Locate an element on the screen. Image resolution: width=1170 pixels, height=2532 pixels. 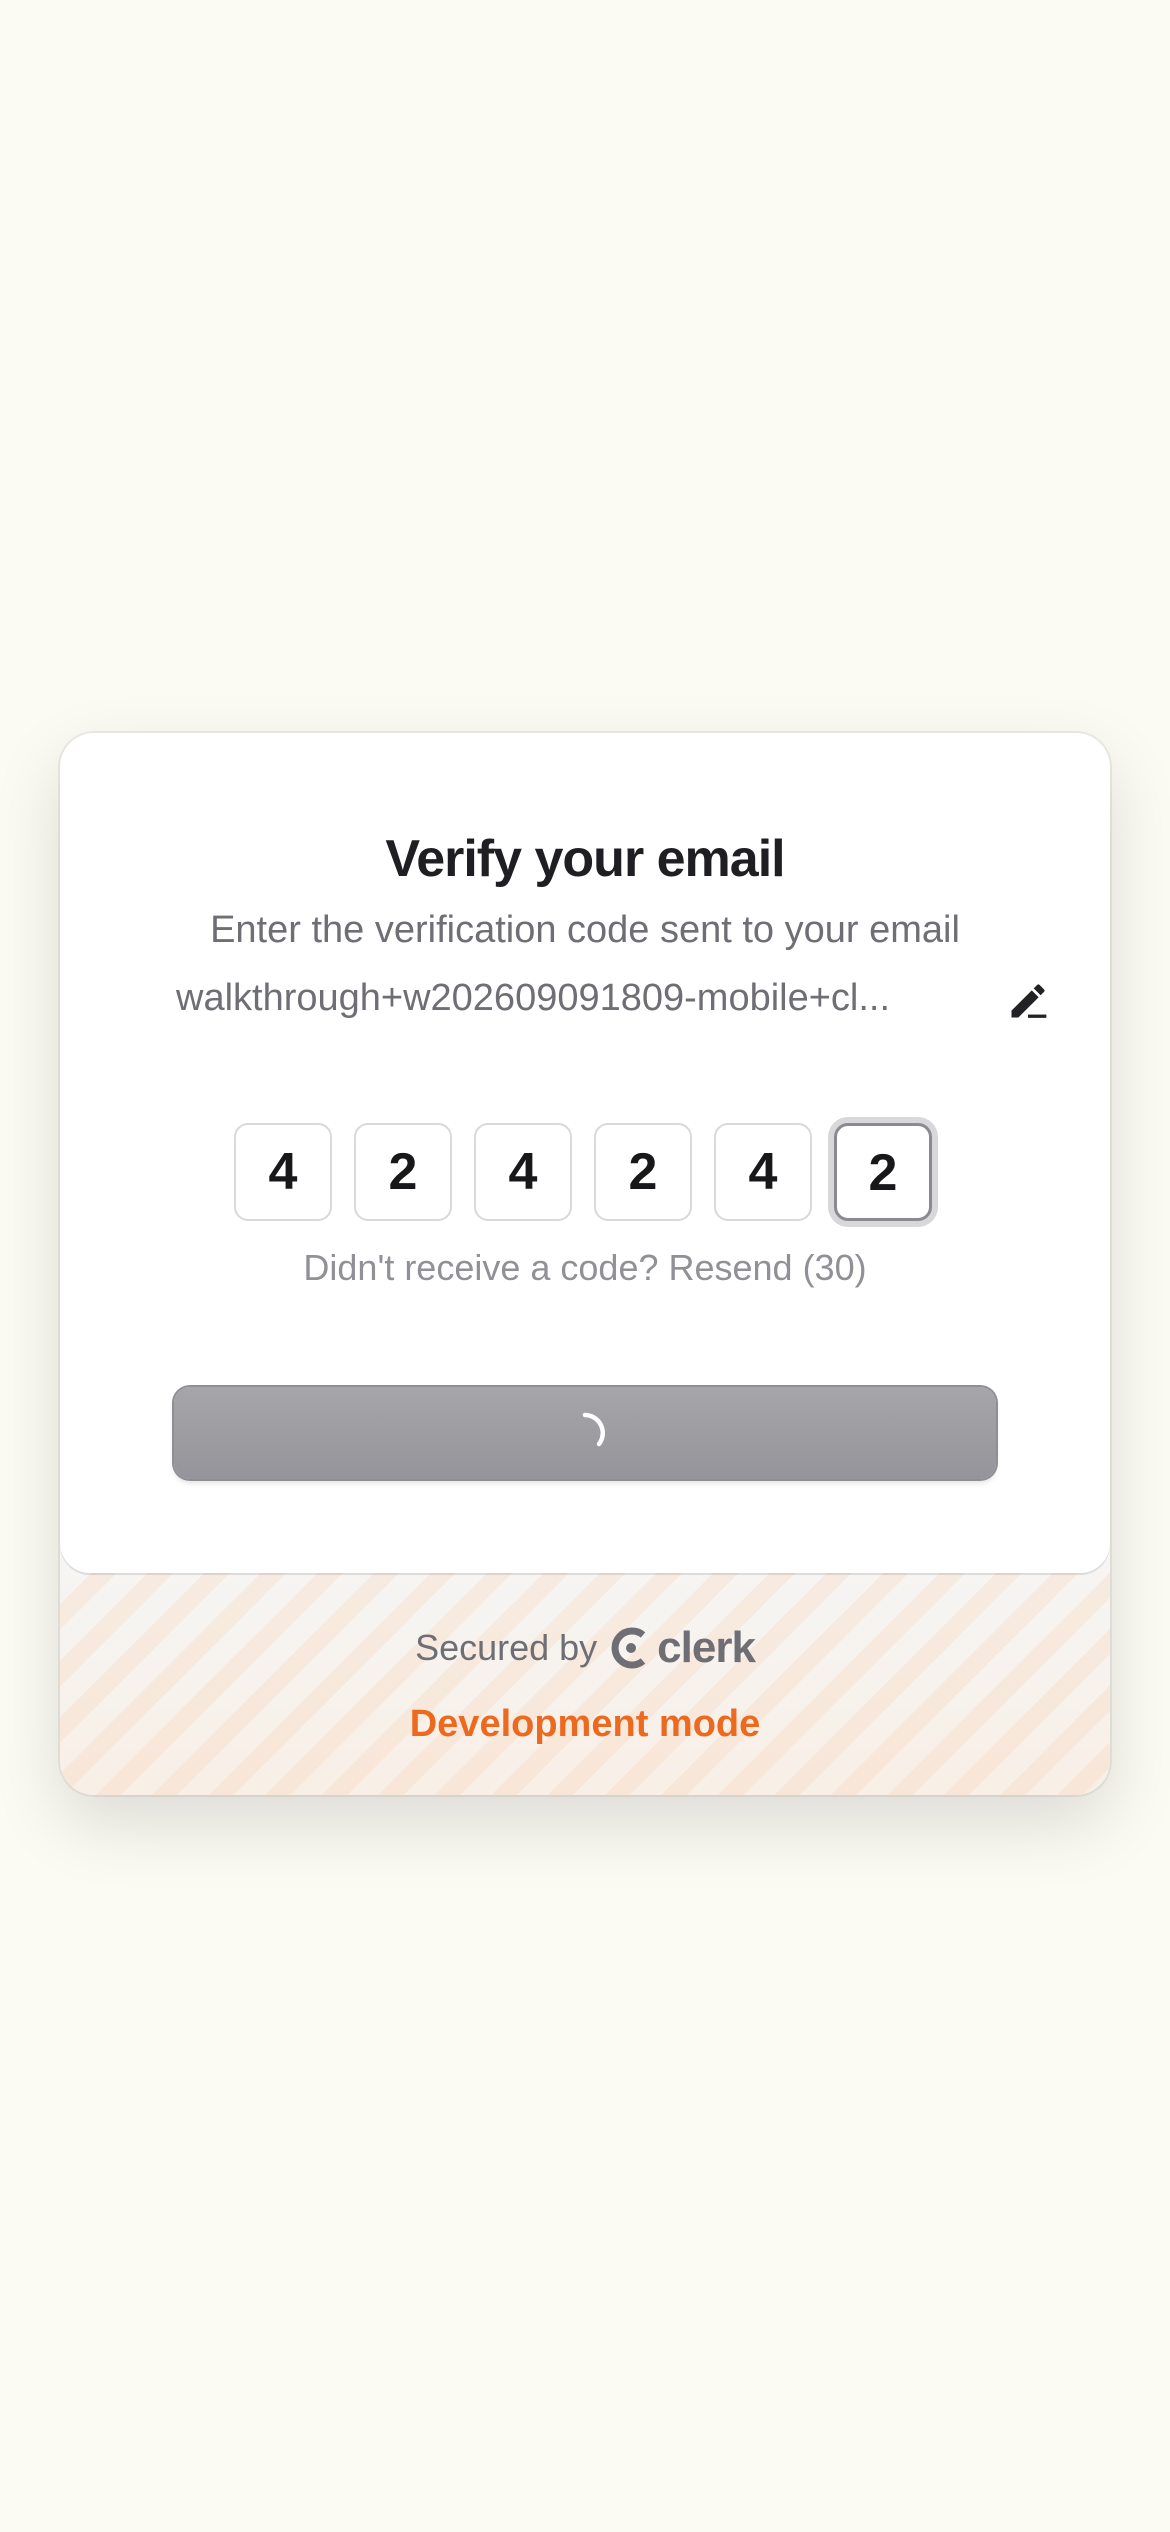
clerk-brand-link: clerk is located at coordinates (683, 1648).